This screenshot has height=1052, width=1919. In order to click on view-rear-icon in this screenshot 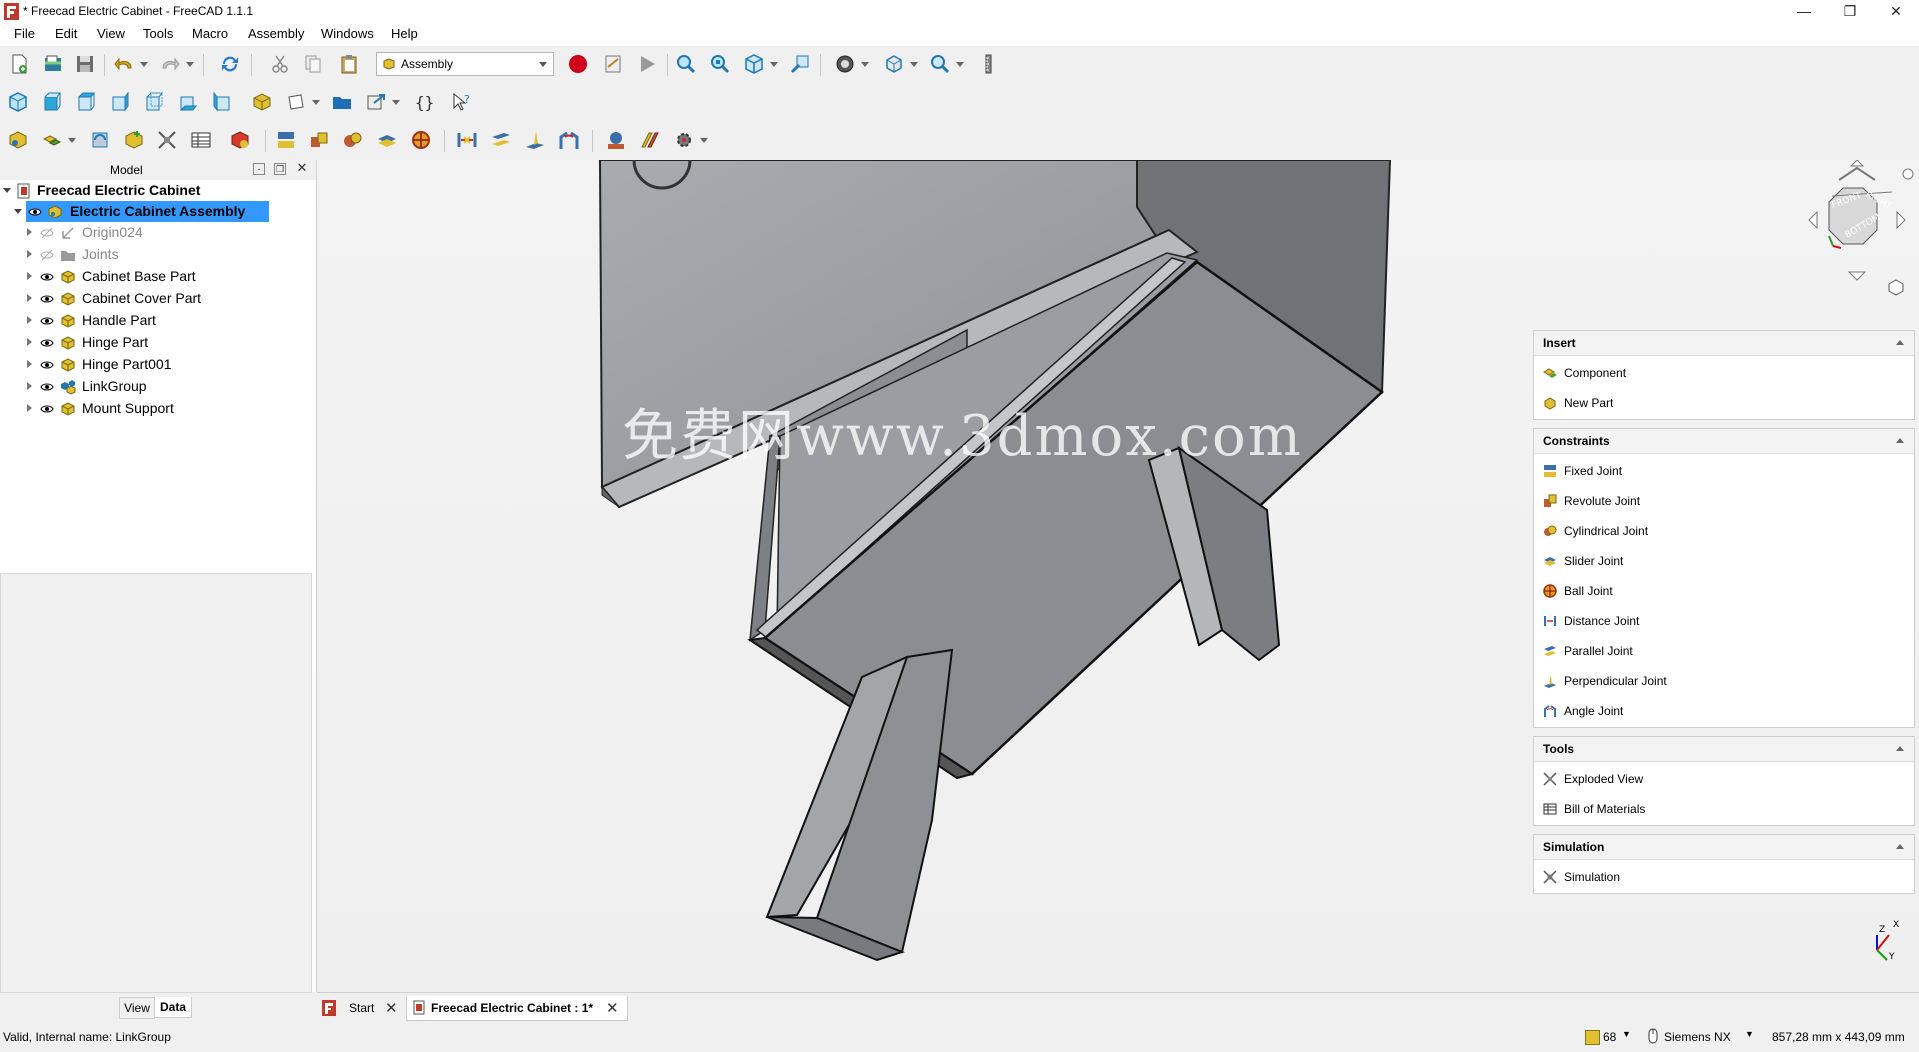, I will do `click(154, 102)`.